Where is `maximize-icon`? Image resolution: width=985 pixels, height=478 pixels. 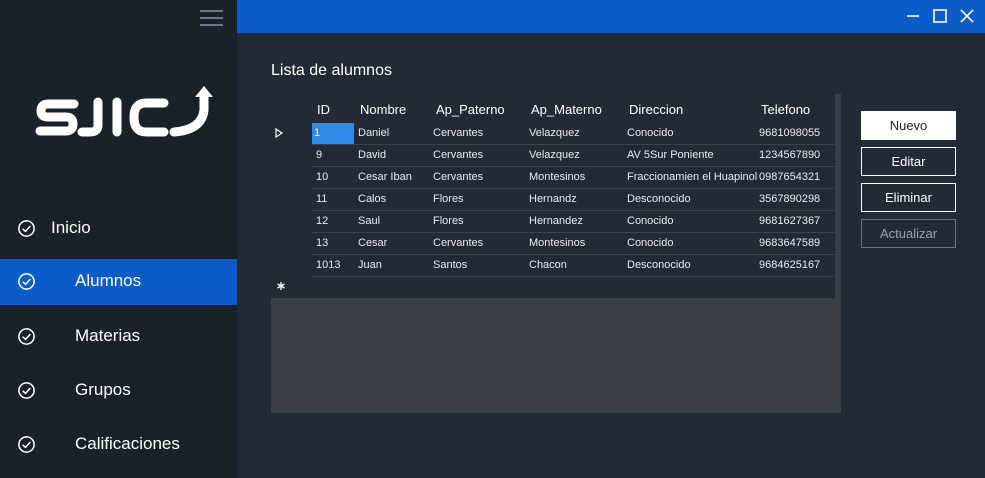
maximize-icon is located at coordinates (940, 16).